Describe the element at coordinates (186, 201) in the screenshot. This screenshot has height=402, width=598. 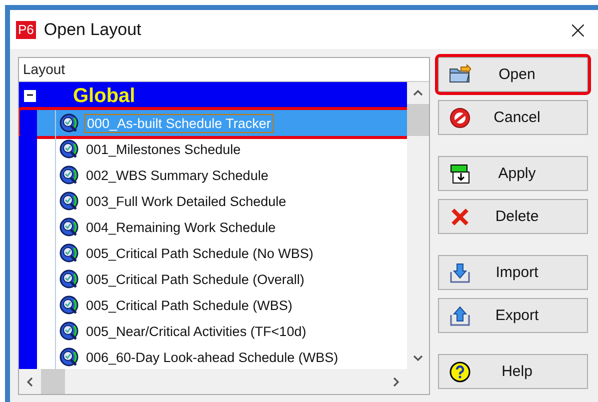
I see `layout-name: 003_Full Work Detailed Schedule` at that location.